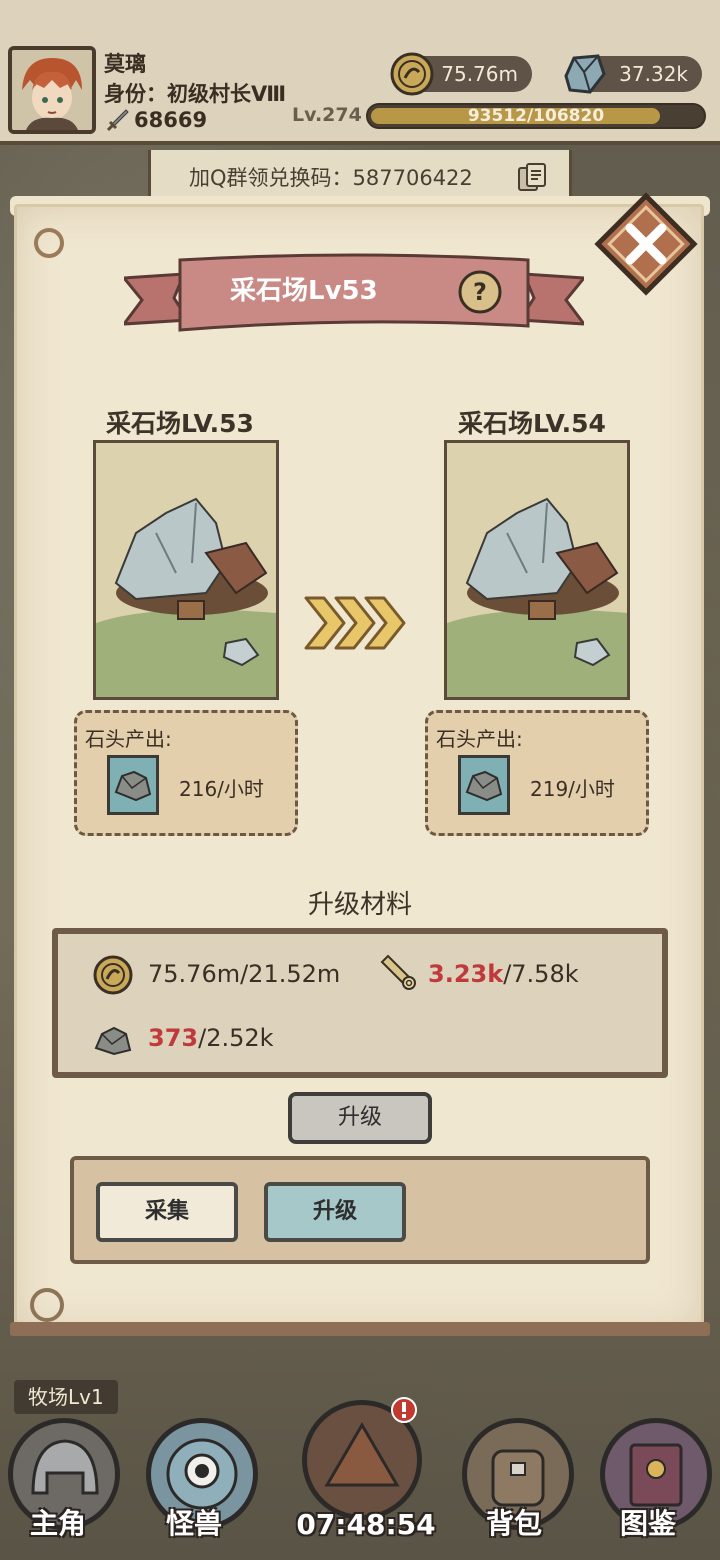 The height and width of the screenshot is (1560, 720). Describe the element at coordinates (359, 905) in the screenshot. I see `materials-title: 升级材料` at that location.